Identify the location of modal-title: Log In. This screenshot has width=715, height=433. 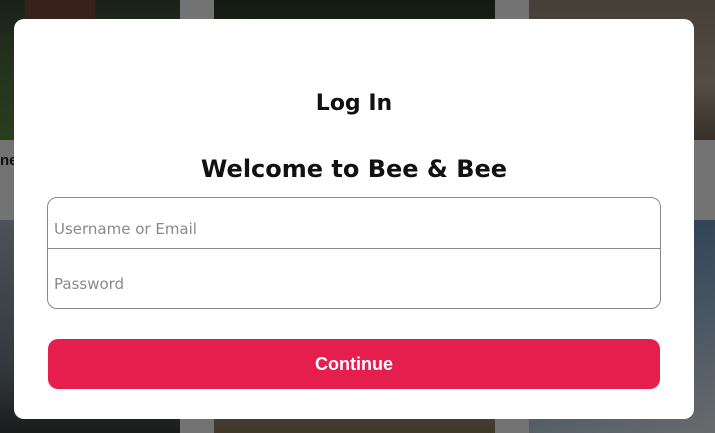
(354, 103).